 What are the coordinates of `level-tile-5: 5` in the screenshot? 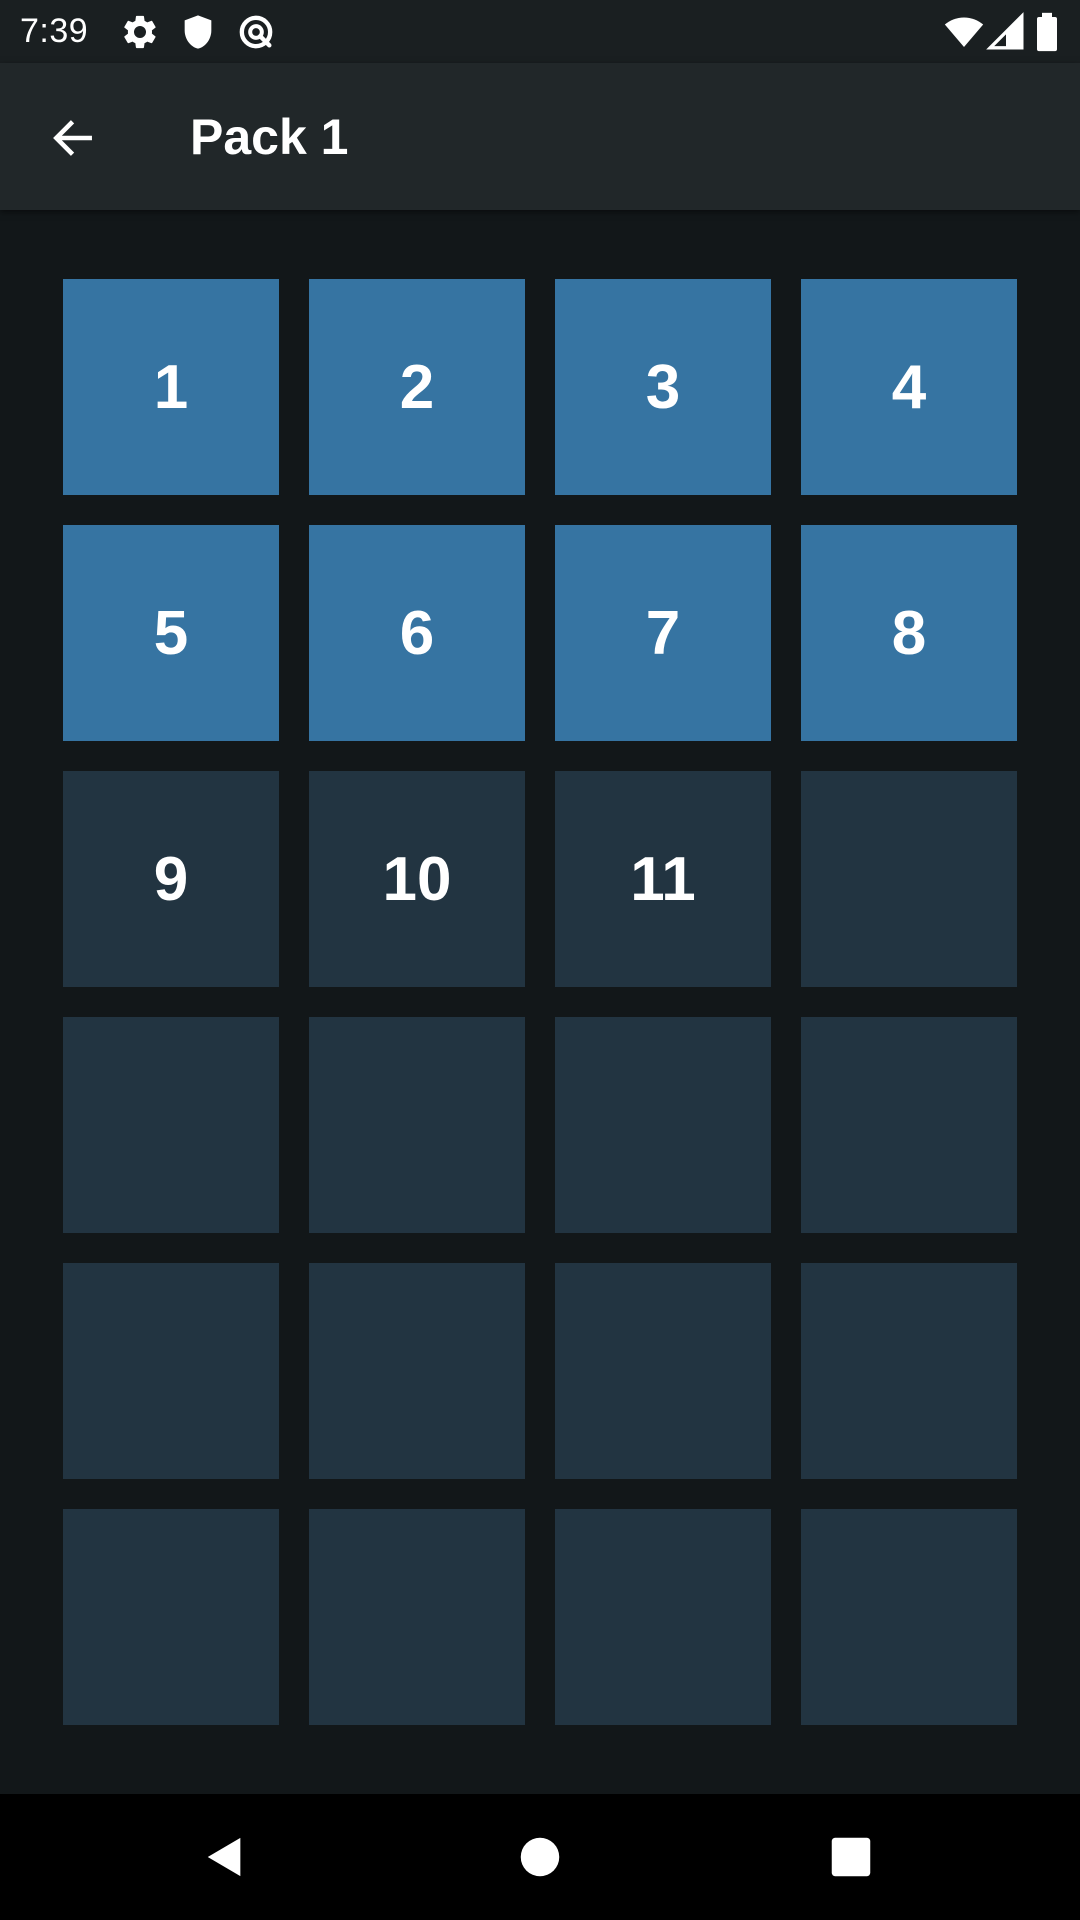 It's located at (171, 633).